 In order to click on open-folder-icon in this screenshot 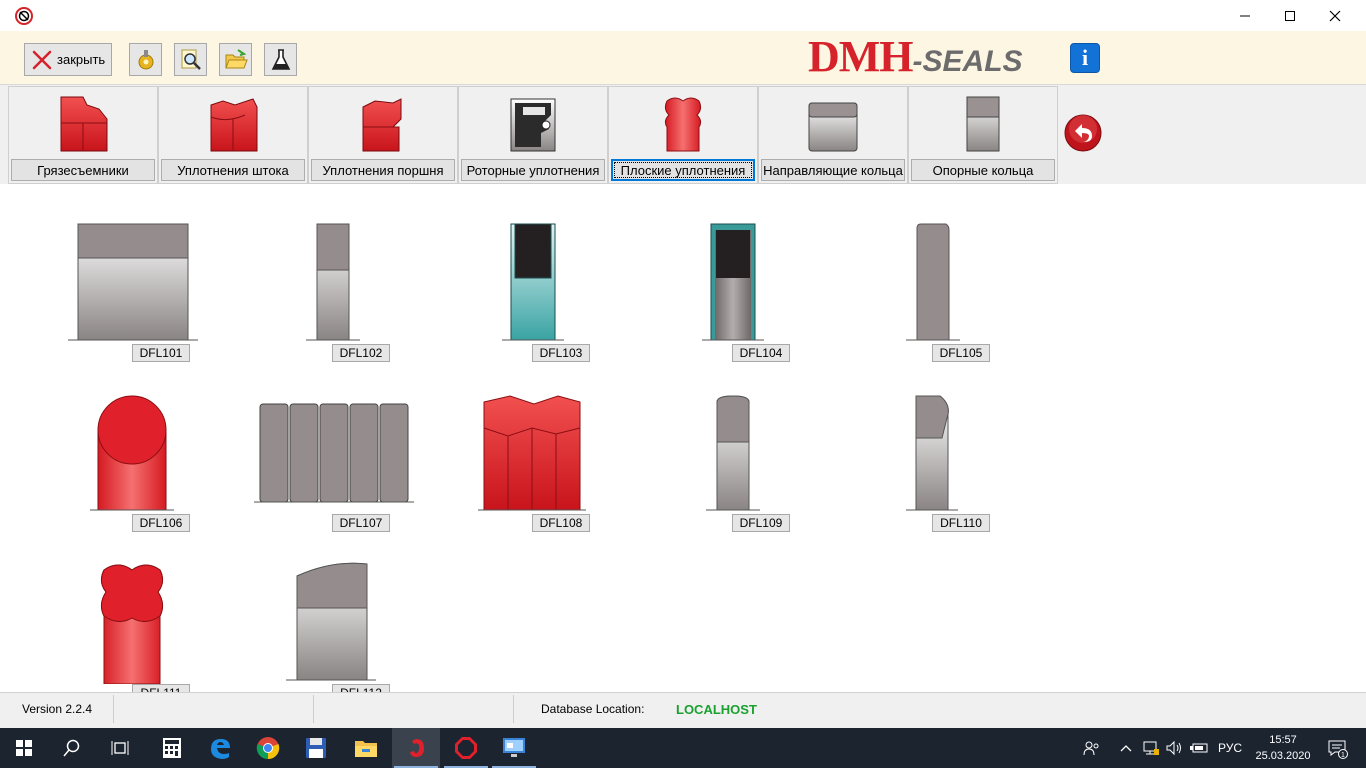, I will do `click(236, 58)`.